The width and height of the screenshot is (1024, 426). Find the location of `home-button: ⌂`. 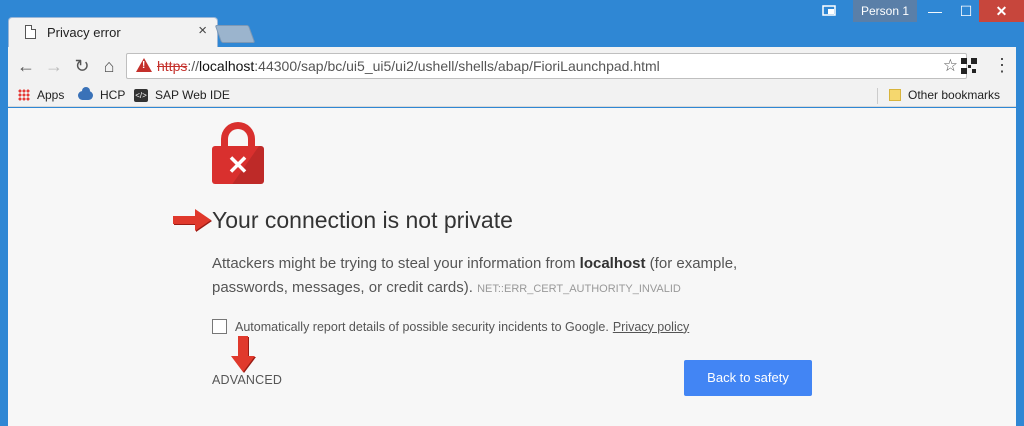

home-button: ⌂ is located at coordinates (109, 66).